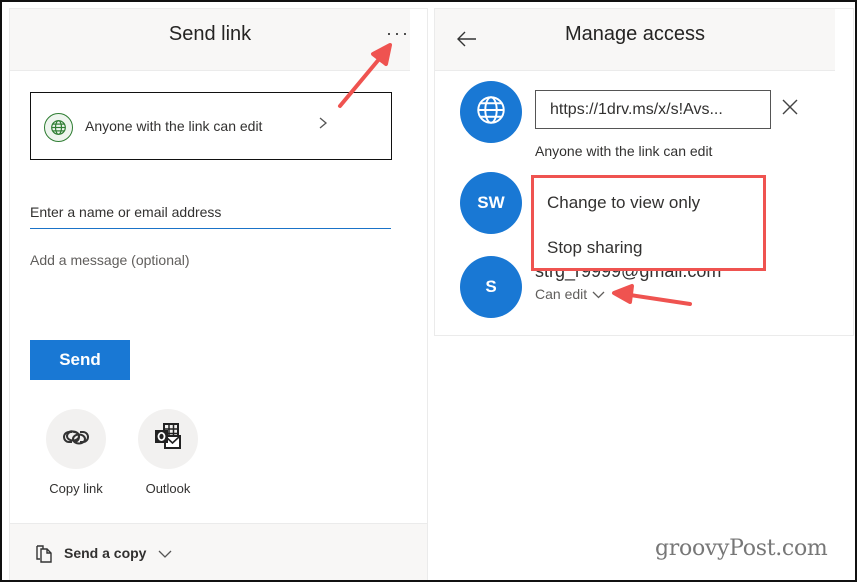 This screenshot has width=857, height=582. What do you see at coordinates (624, 151) in the screenshot?
I see `link-permission-label: Anyone with the link can edit` at bounding box center [624, 151].